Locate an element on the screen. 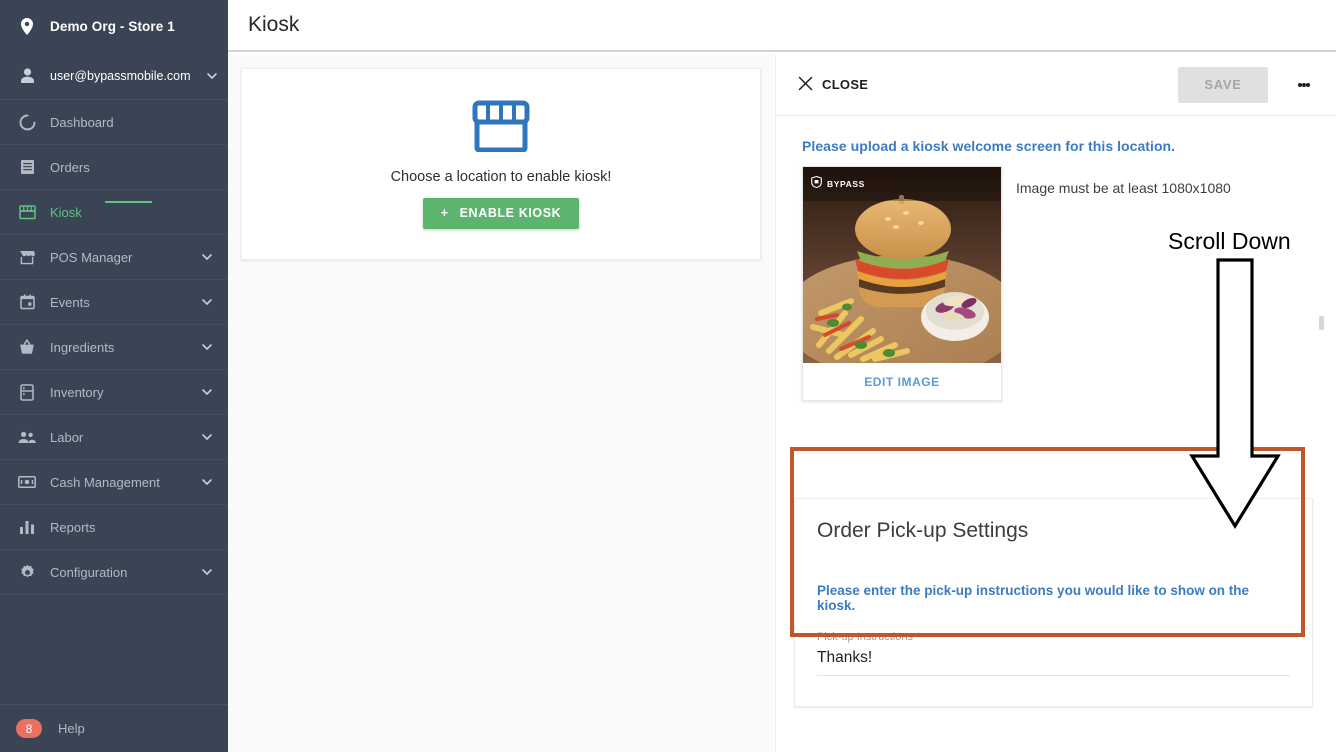 The width and height of the screenshot is (1336, 752). pane-divider is located at coordinates (774, 403).